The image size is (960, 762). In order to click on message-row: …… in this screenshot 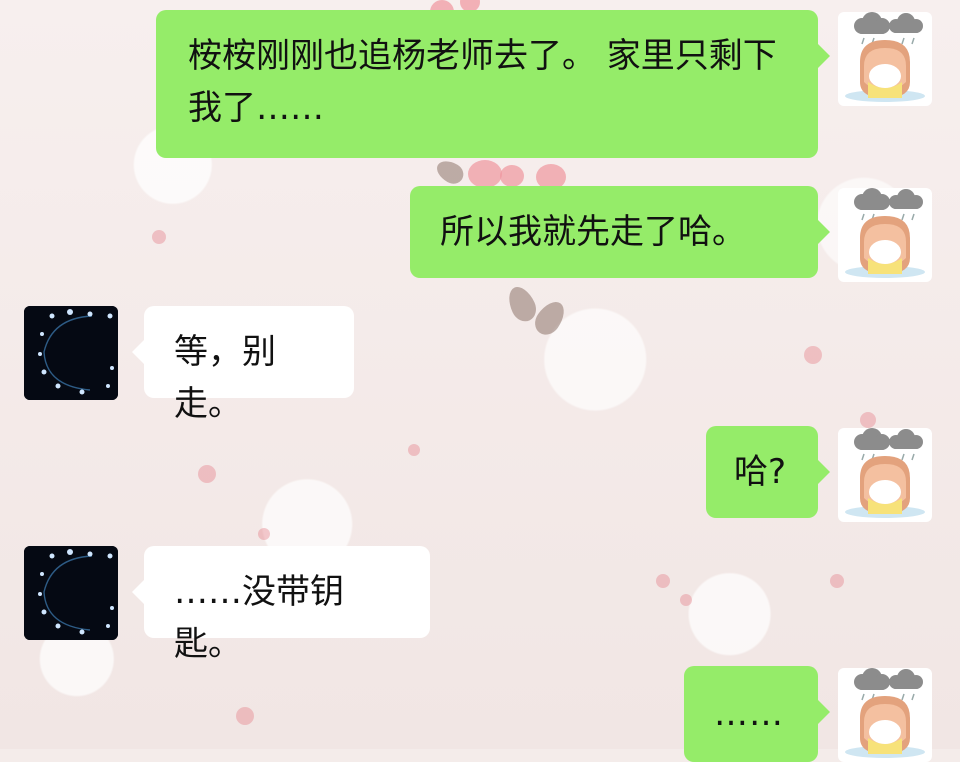, I will do `click(480, 711)`.